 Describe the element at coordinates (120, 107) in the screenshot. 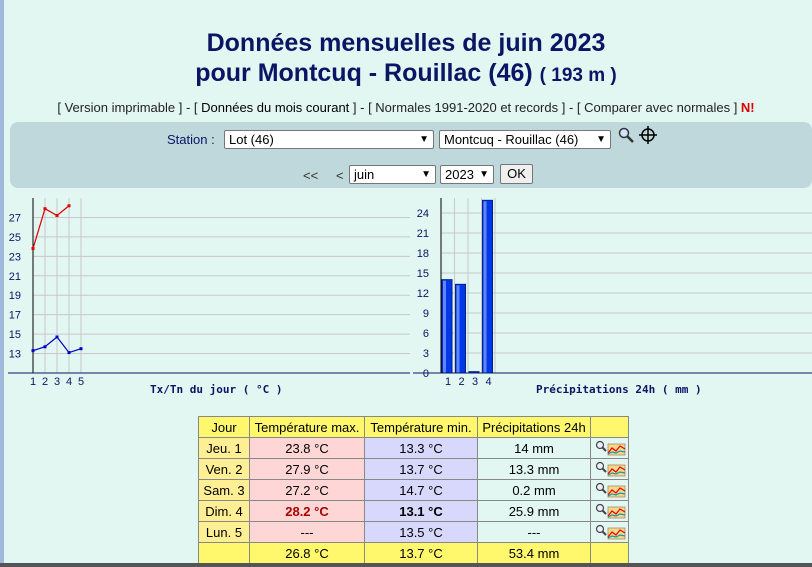

I see `link-printable: Version imprimable` at that location.